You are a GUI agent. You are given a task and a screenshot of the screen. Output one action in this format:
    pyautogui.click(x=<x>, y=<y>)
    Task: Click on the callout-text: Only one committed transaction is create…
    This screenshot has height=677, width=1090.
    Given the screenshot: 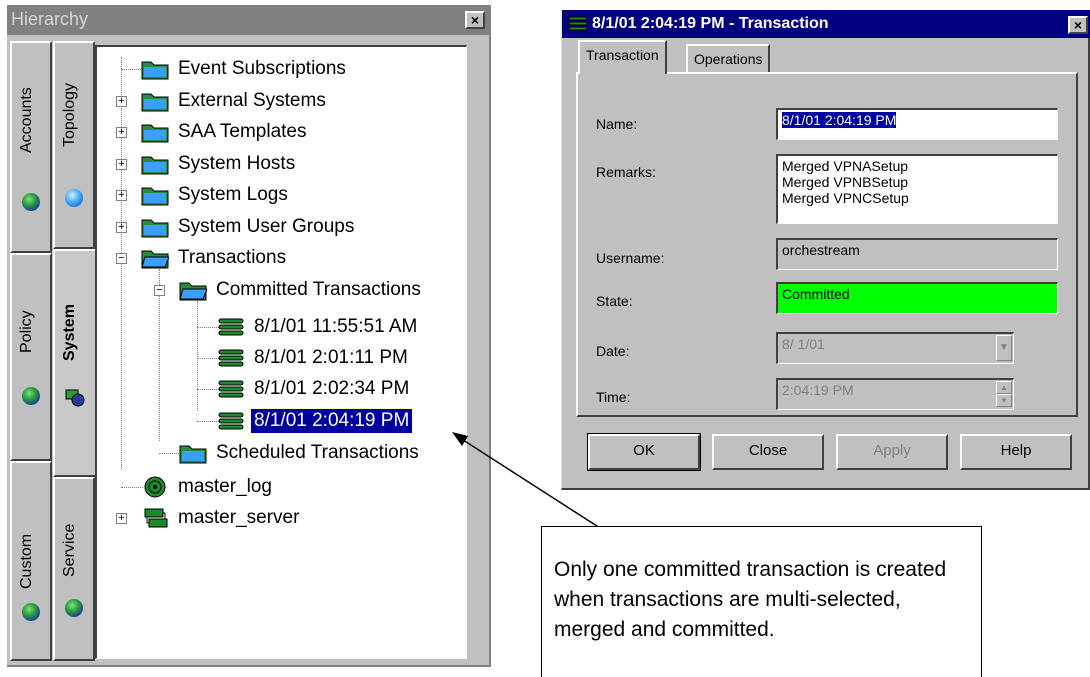 What is the action you would take?
    pyautogui.click(x=750, y=599)
    